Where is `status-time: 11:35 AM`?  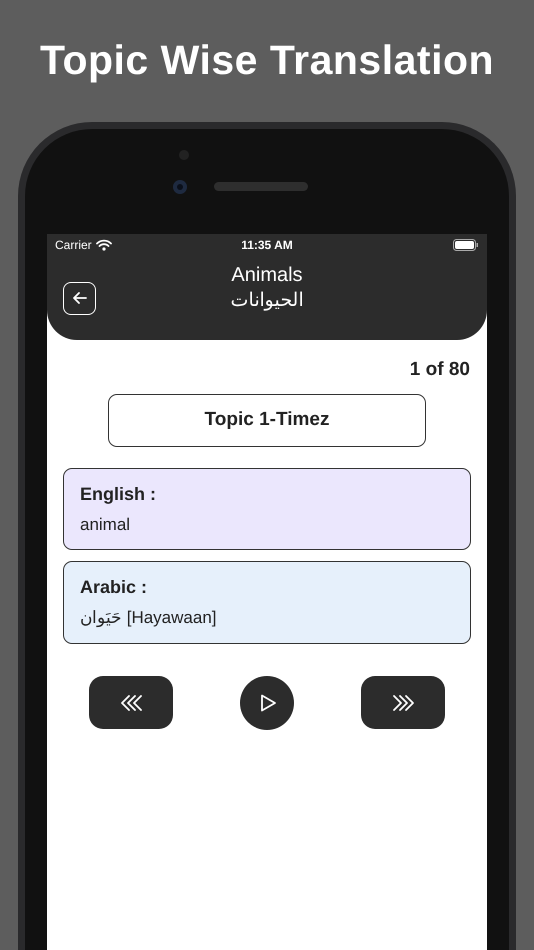 status-time: 11:35 AM is located at coordinates (267, 245).